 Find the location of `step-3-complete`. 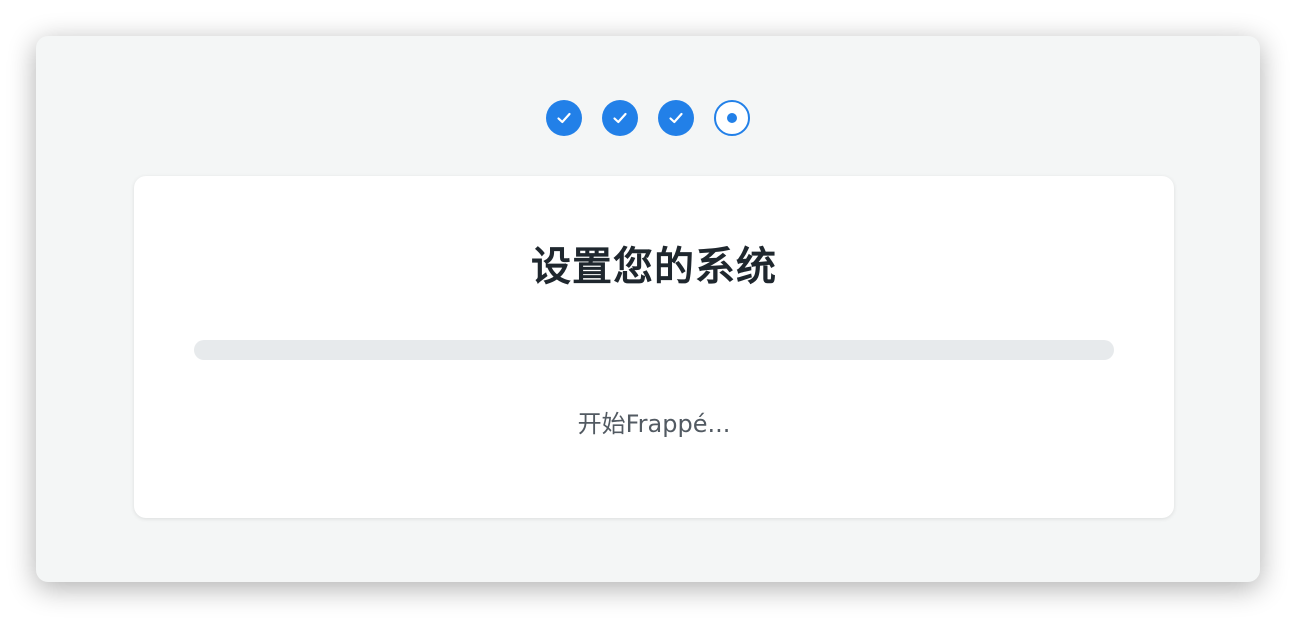

step-3-complete is located at coordinates (676, 118).